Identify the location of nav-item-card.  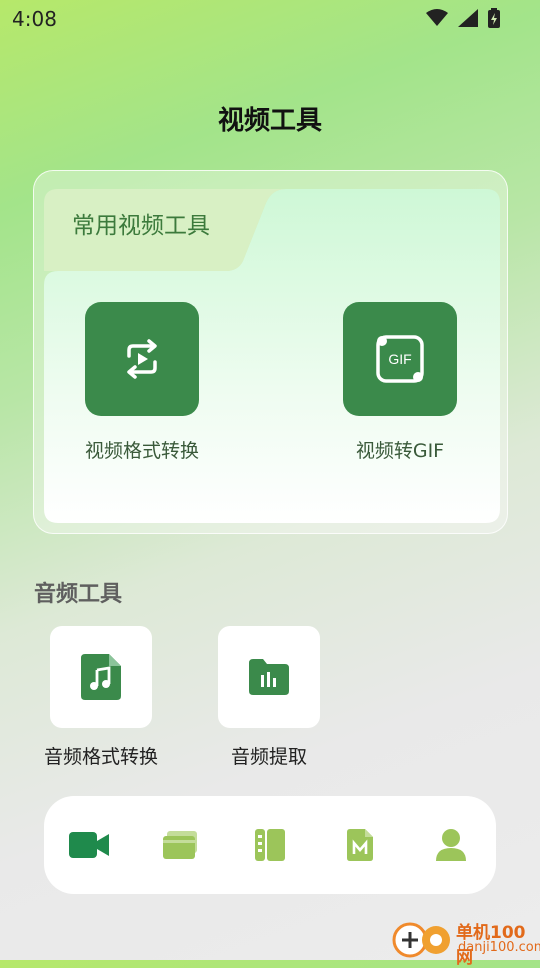
(180, 845).